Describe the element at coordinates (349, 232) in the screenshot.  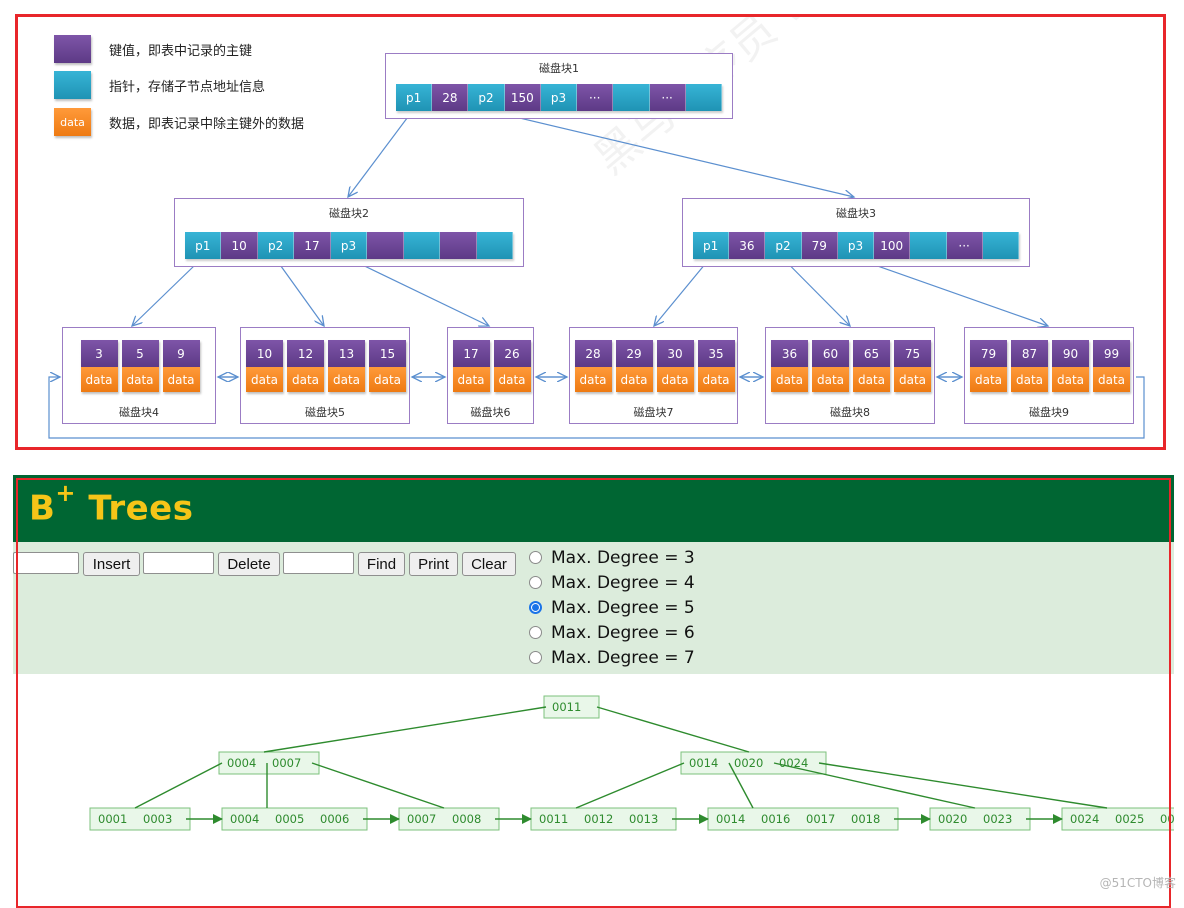
I see `disk-block2: 磁盘块2 p1 10 p2 17 p3` at that location.